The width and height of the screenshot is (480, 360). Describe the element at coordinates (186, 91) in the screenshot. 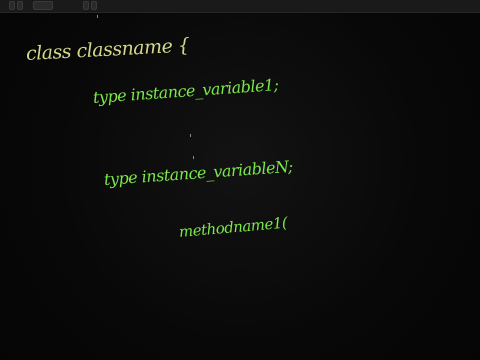

I see `handwritten-instance-variable-1: type instance_variable1;` at that location.